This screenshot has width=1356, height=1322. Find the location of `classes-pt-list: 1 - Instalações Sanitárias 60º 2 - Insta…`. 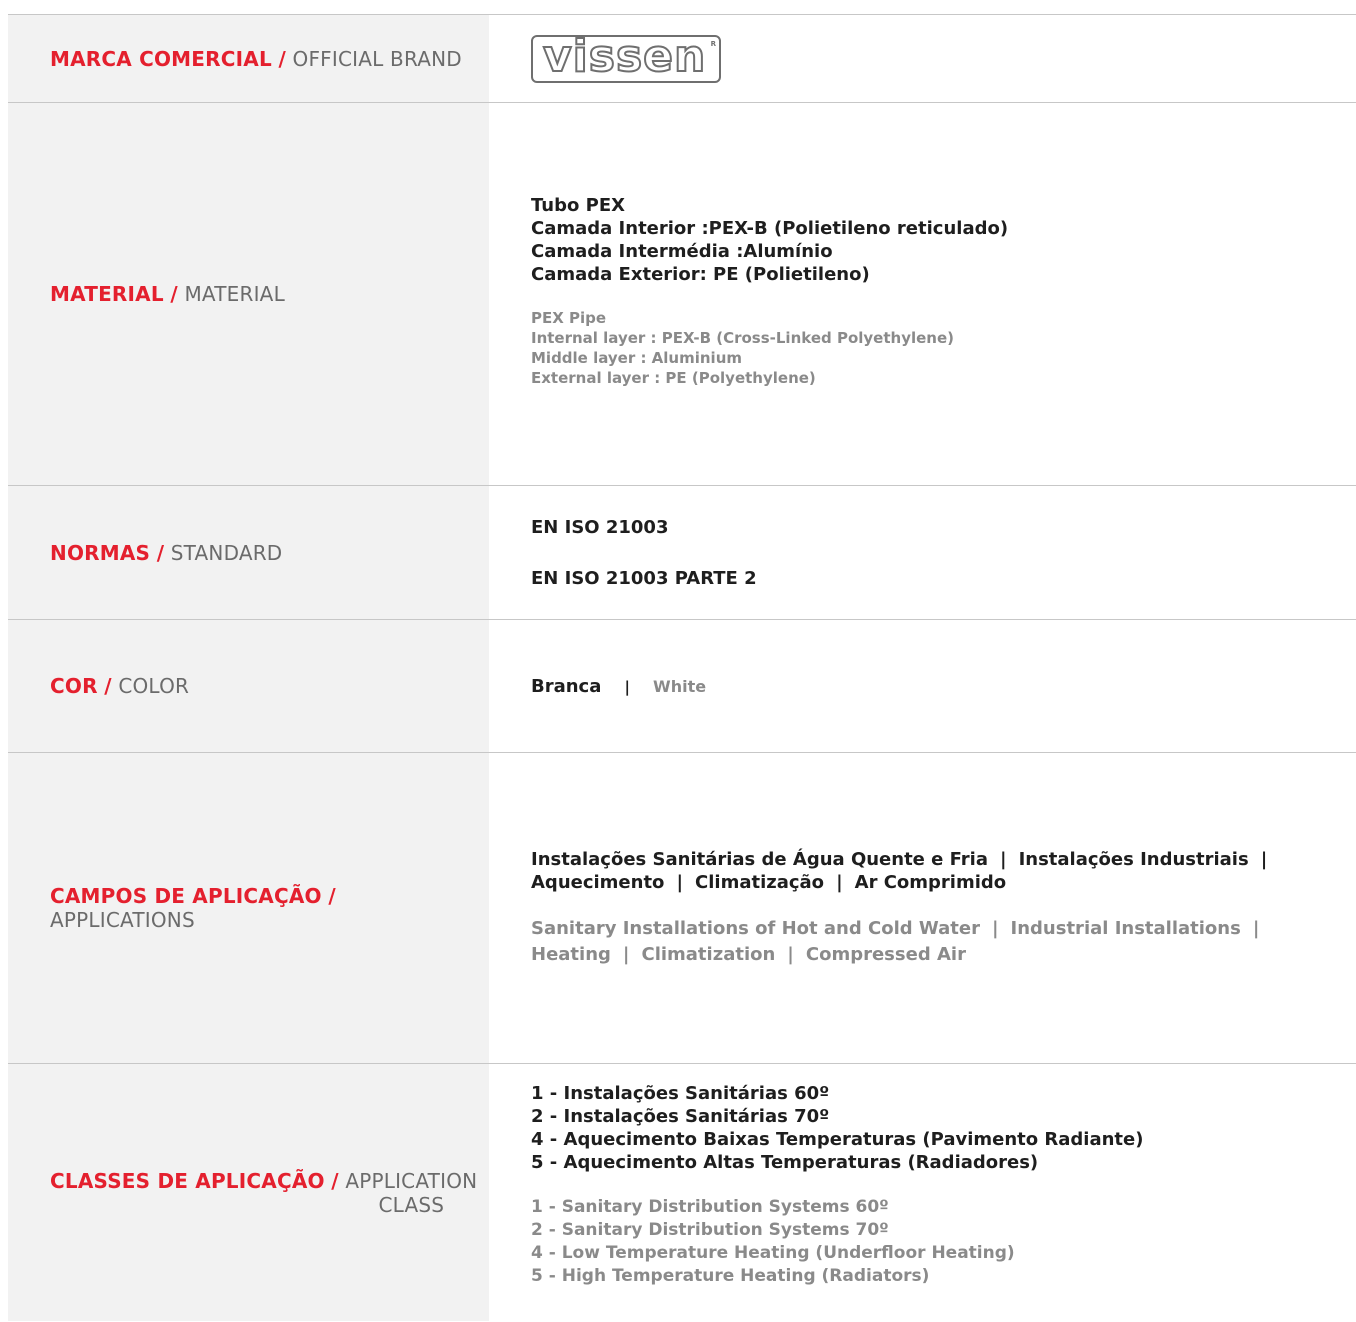

classes-pt-list: 1 - Instalações Sanitárias 60º 2 - Insta… is located at coordinates (923, 1128).